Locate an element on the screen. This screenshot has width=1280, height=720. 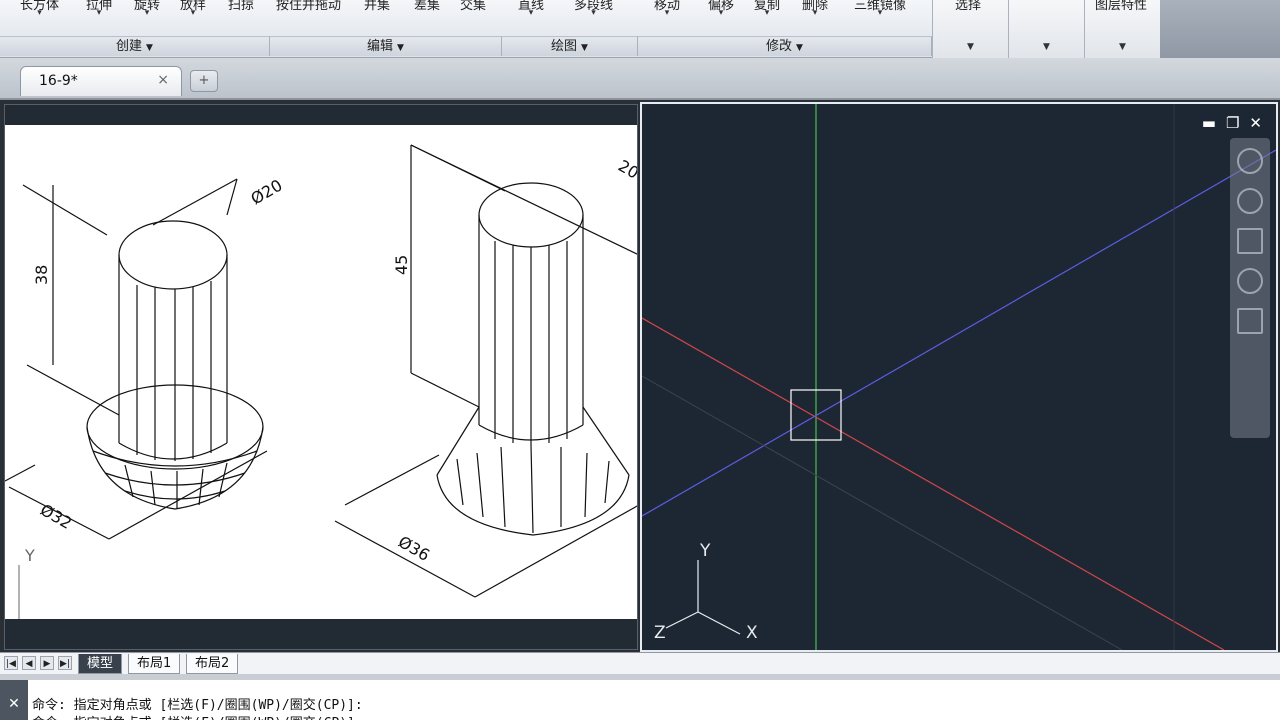
tool-layer-properties: 图层特性 is located at coordinates (1121, 6).